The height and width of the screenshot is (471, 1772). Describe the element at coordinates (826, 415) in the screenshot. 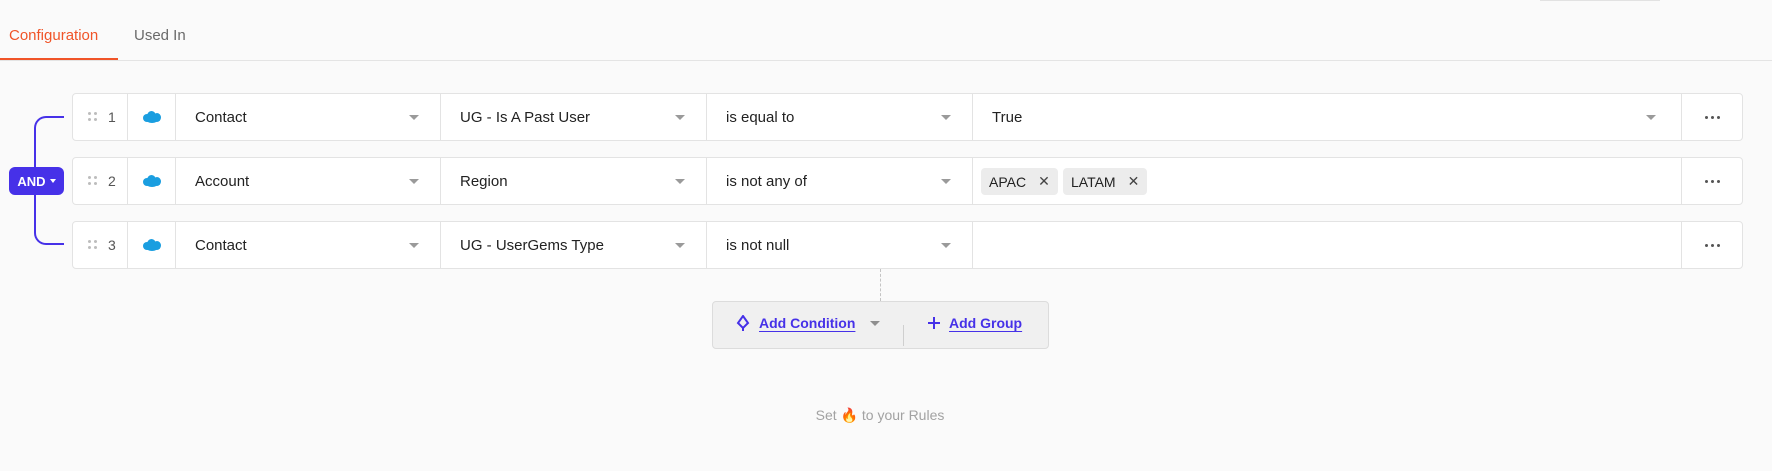

I see `footer-text-before: Set` at that location.